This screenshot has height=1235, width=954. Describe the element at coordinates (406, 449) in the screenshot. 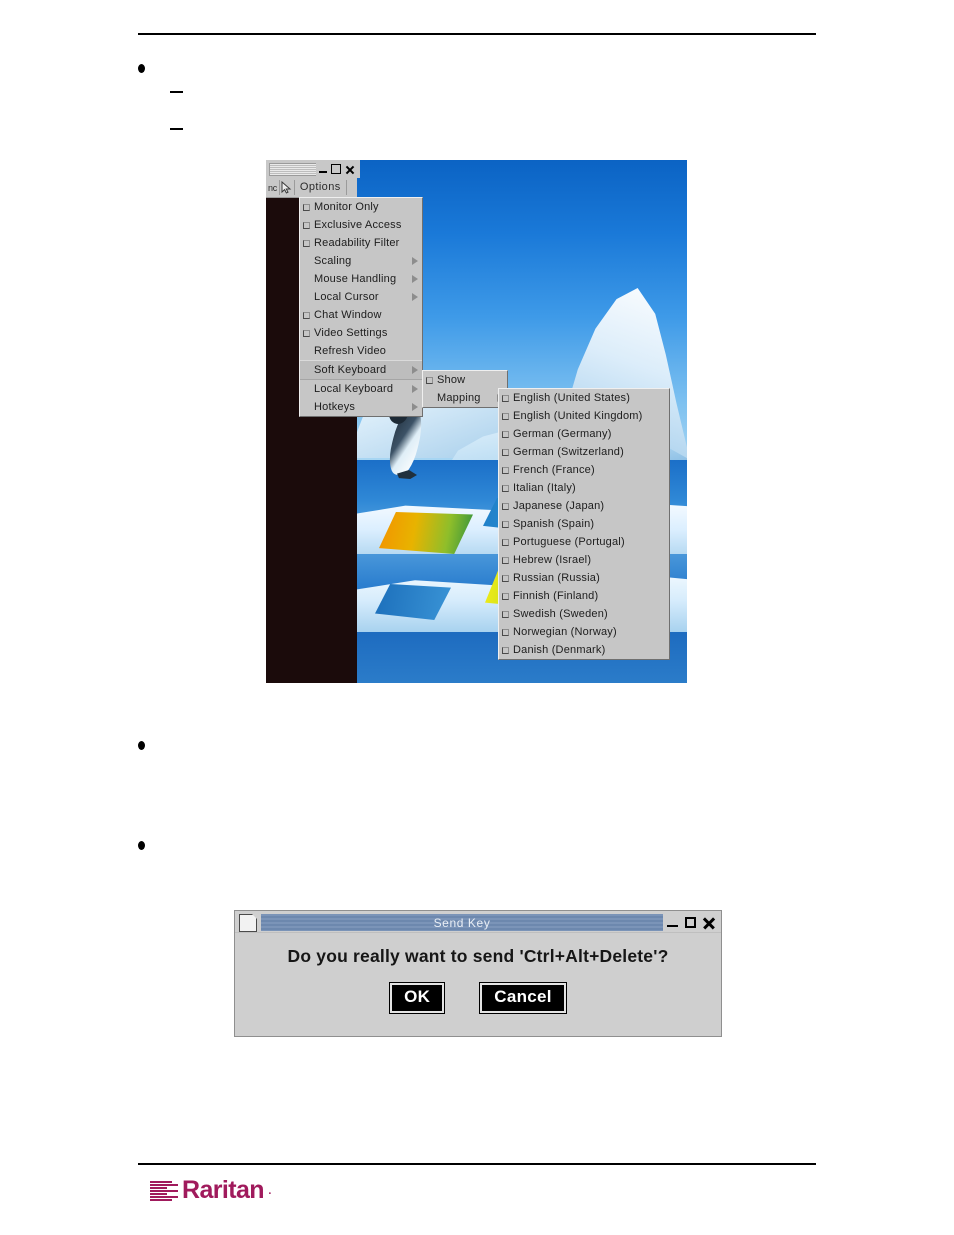

I see `penguin-figure` at that location.